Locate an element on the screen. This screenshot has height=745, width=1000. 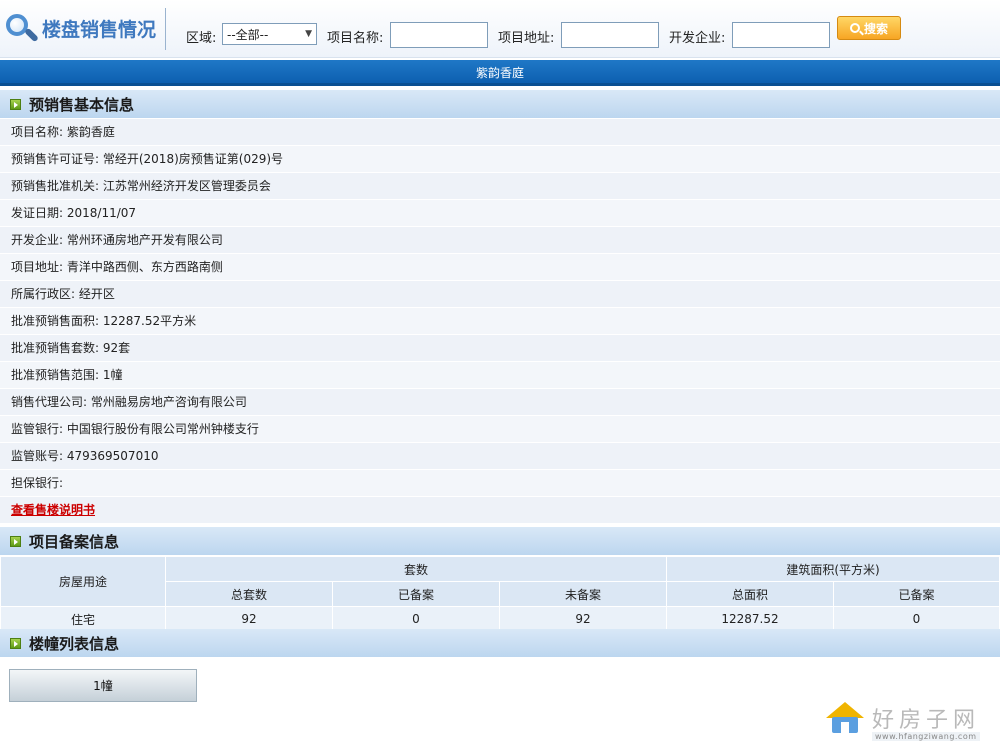
info-row-supervised-account: 监管账号: 479369507010 is located at coordinates (500, 456).